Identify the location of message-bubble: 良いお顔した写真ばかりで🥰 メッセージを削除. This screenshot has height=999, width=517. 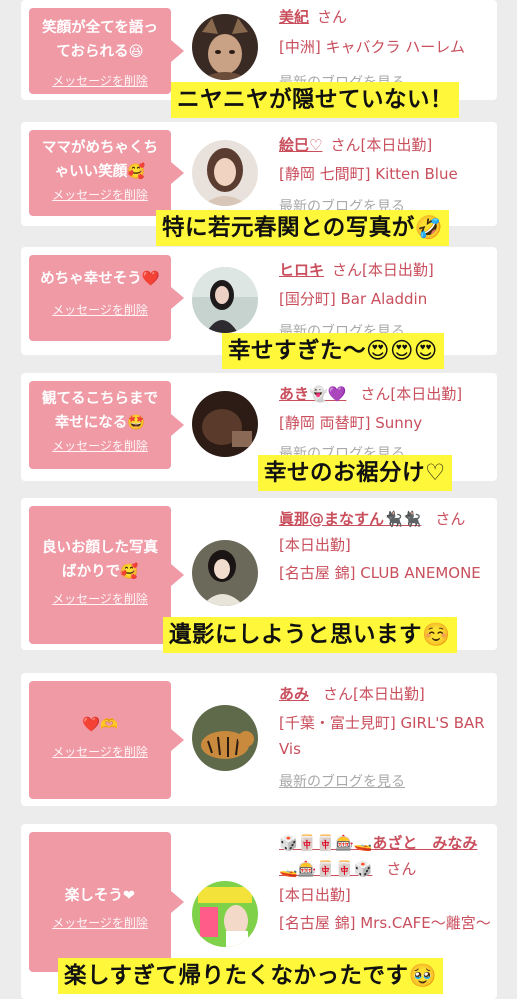
(106, 575).